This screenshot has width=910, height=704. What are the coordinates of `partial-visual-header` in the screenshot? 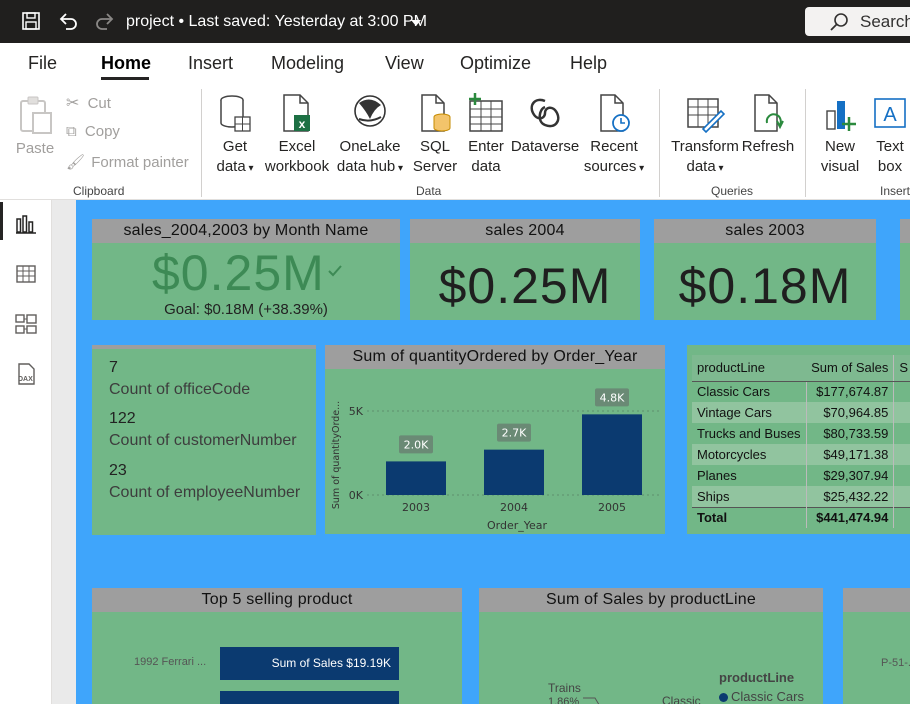 It's located at (876, 600).